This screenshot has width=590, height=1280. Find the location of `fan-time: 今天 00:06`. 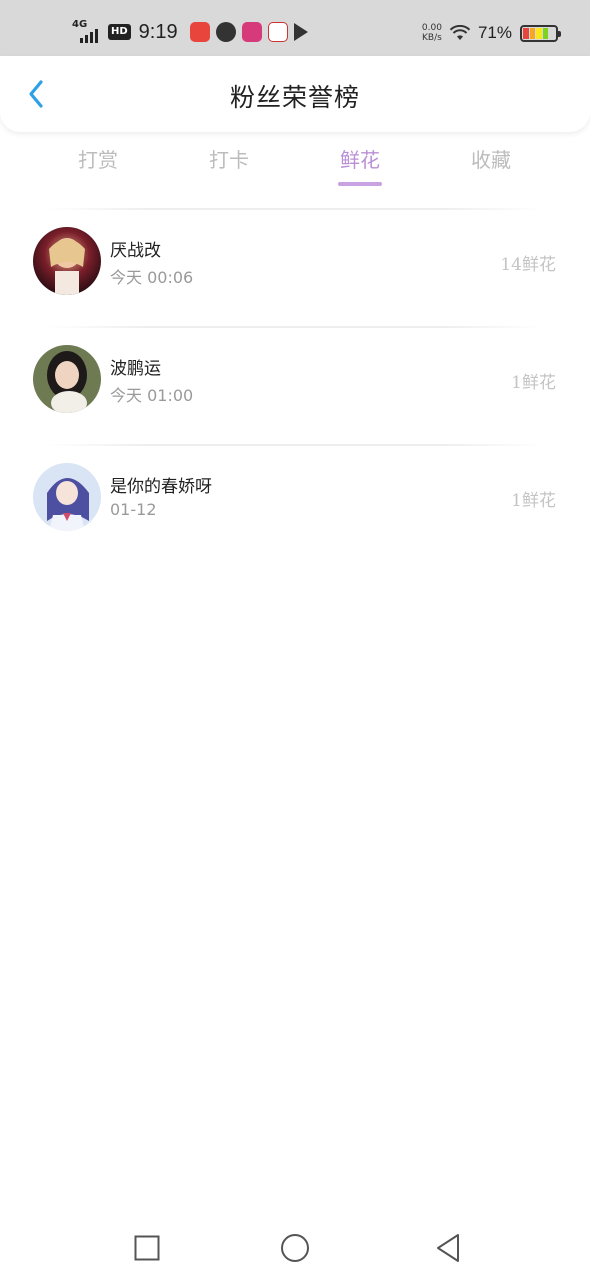

fan-time: 今天 00:06 is located at coordinates (152, 277).